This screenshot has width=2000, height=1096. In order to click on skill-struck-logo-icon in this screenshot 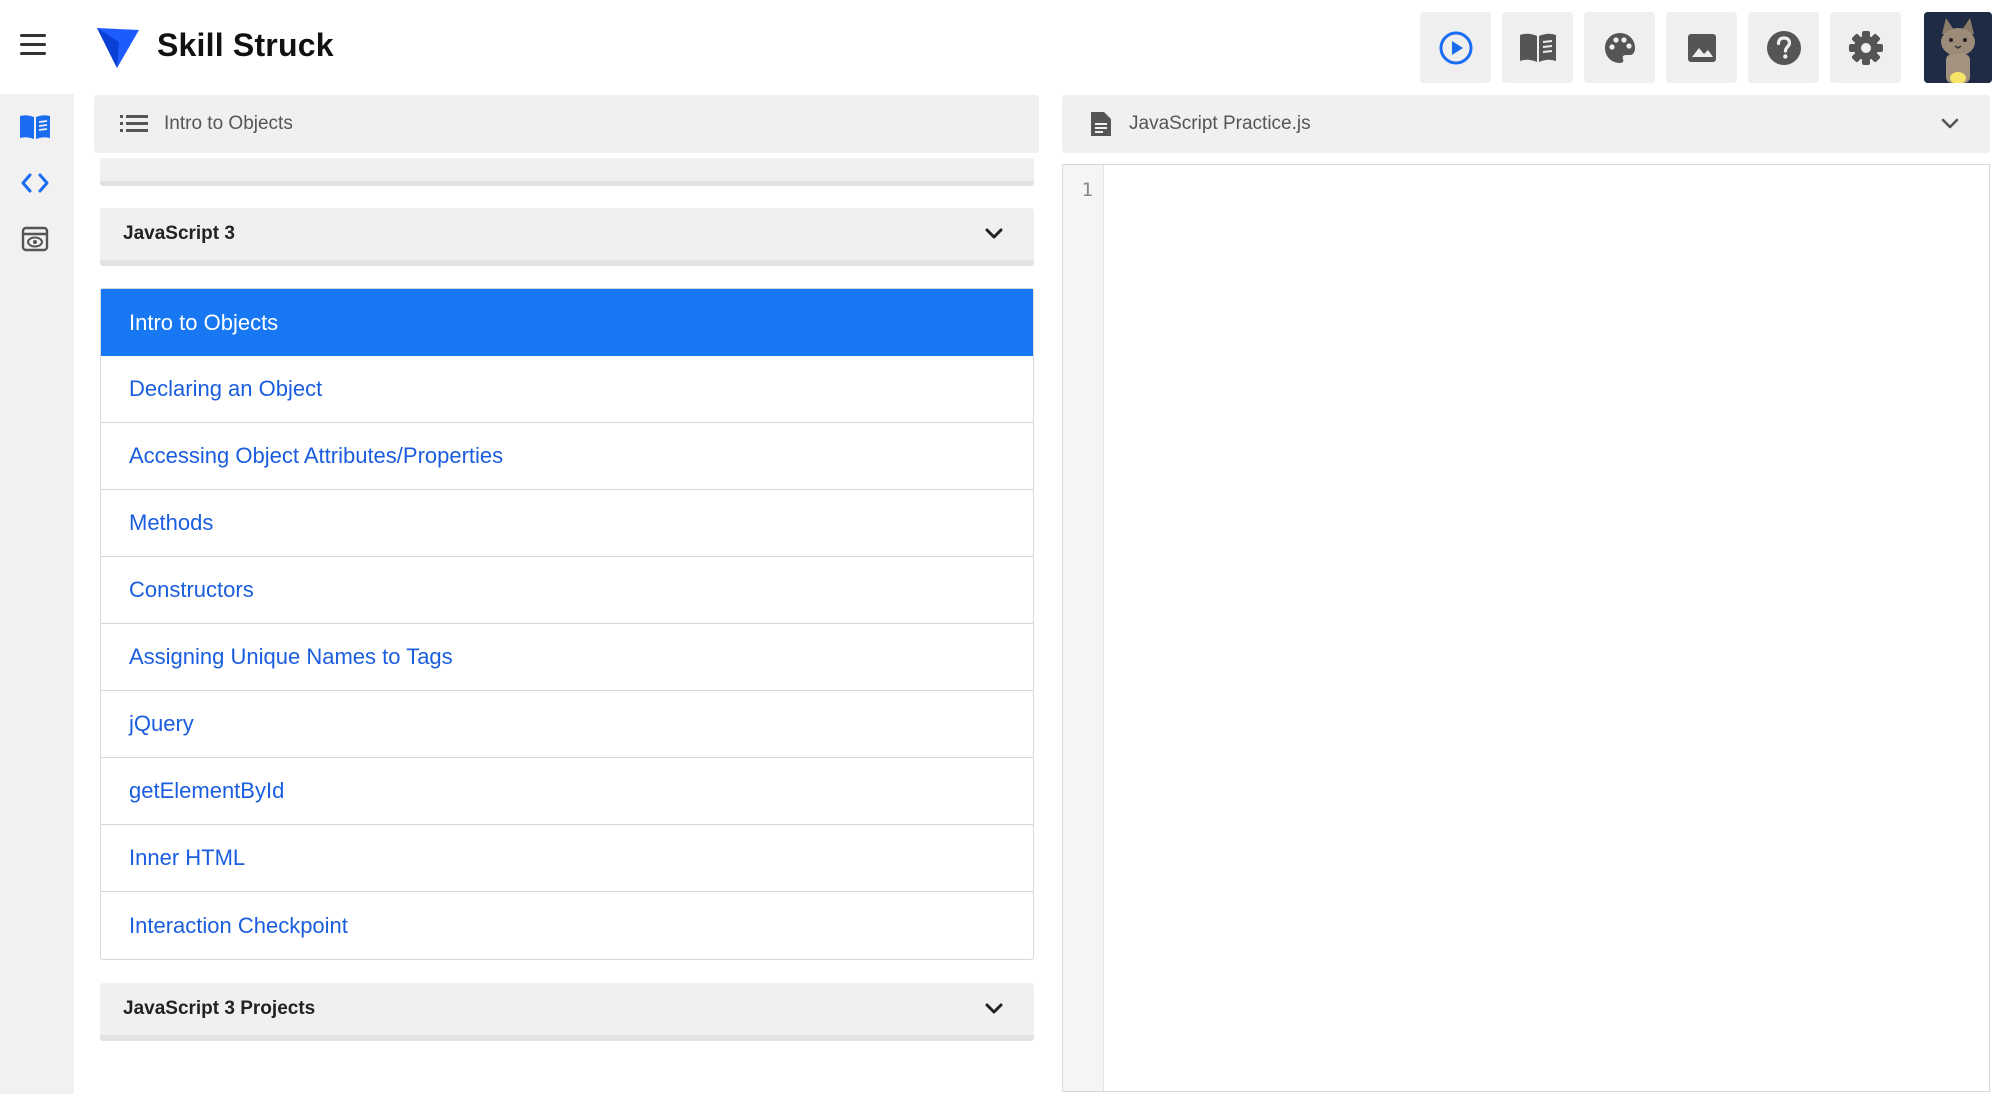, I will do `click(118, 48)`.